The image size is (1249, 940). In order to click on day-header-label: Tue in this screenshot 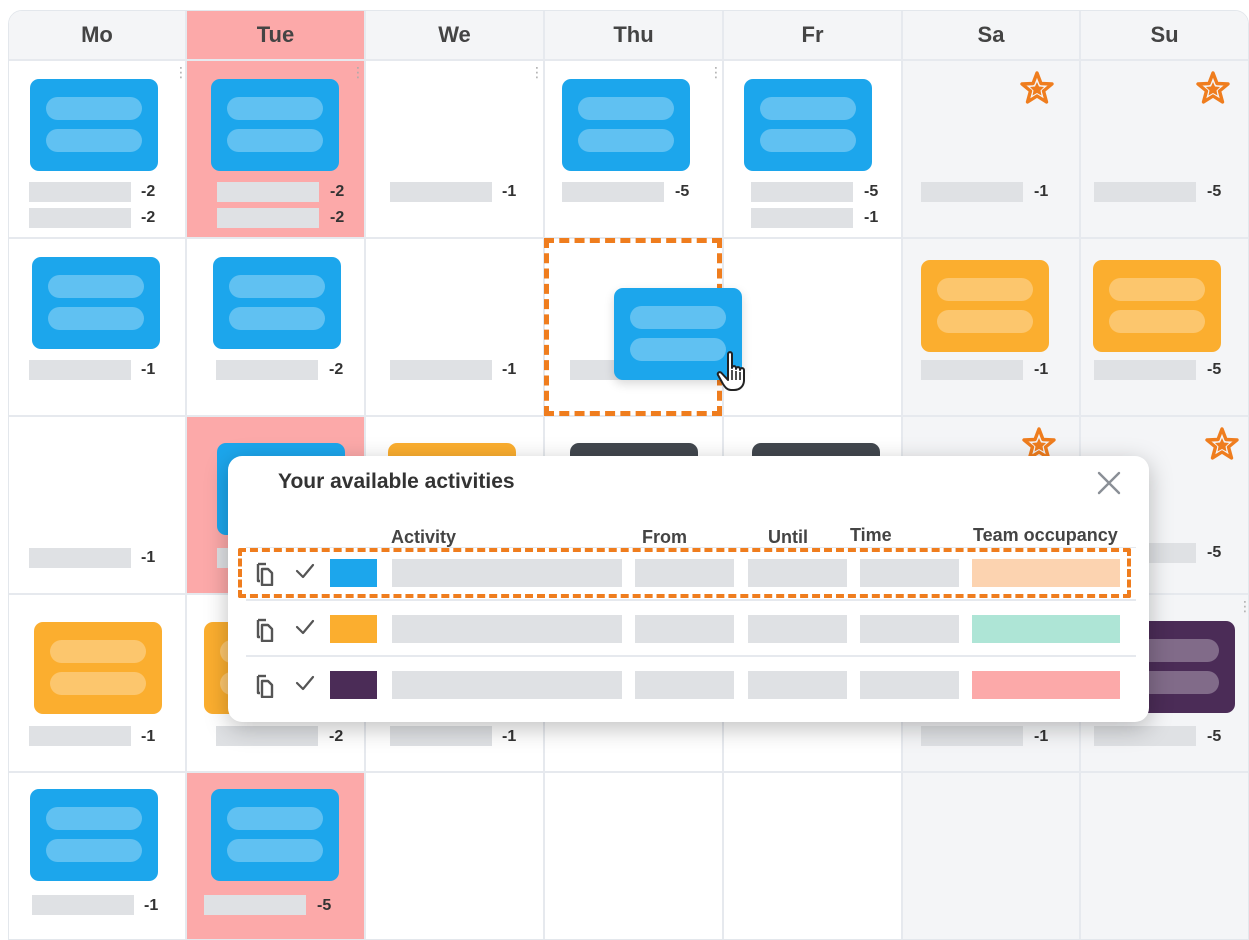, I will do `click(275, 34)`.